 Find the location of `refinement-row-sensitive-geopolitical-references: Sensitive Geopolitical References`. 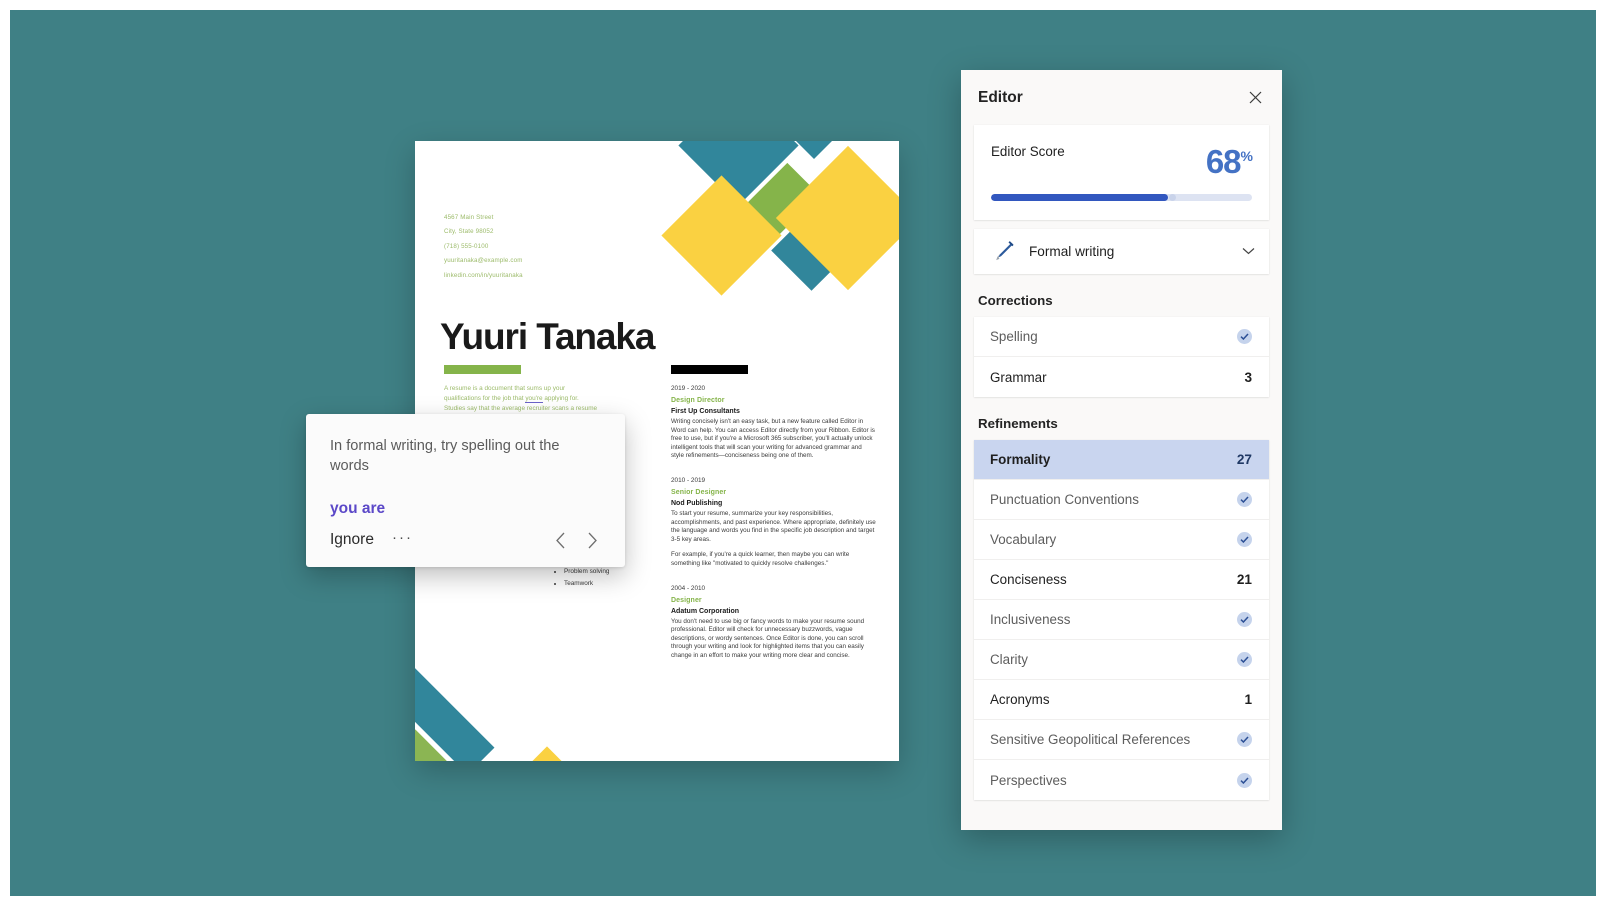

refinement-row-sensitive-geopolitical-references: Sensitive Geopolitical References is located at coordinates (1121, 740).